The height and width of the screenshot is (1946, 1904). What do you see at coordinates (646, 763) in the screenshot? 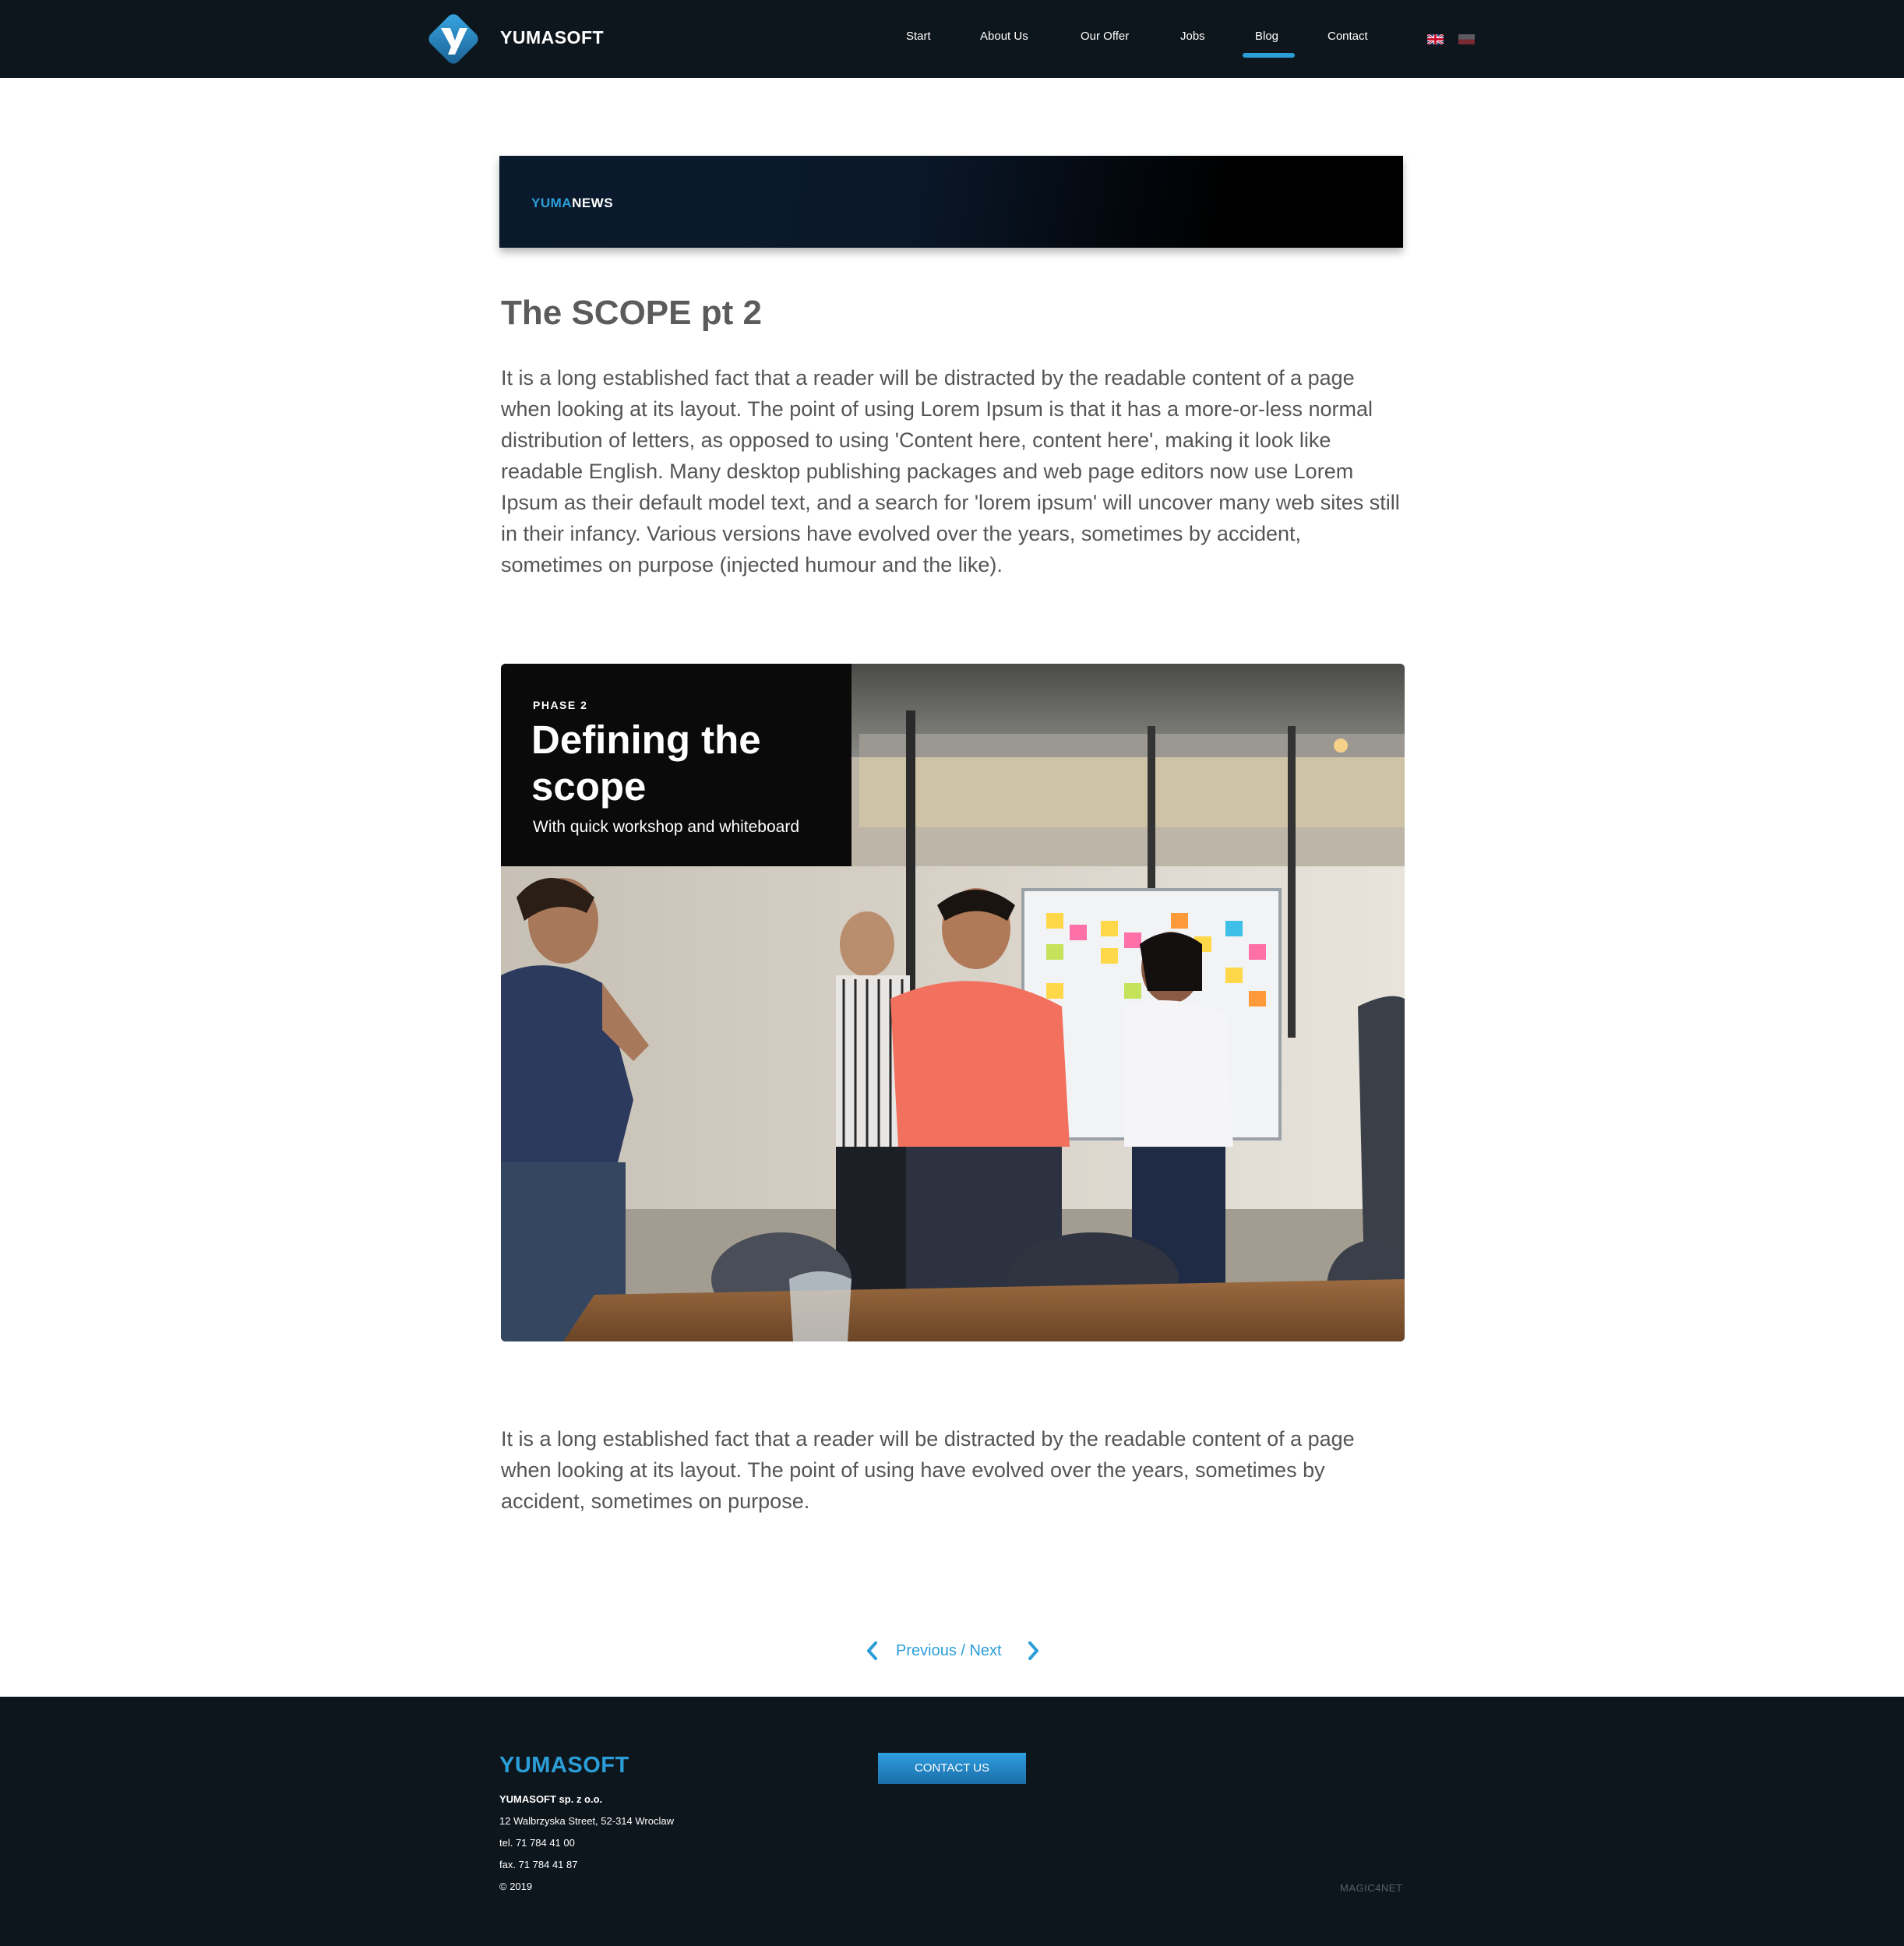
I see `image-title: Defining the scope` at bounding box center [646, 763].